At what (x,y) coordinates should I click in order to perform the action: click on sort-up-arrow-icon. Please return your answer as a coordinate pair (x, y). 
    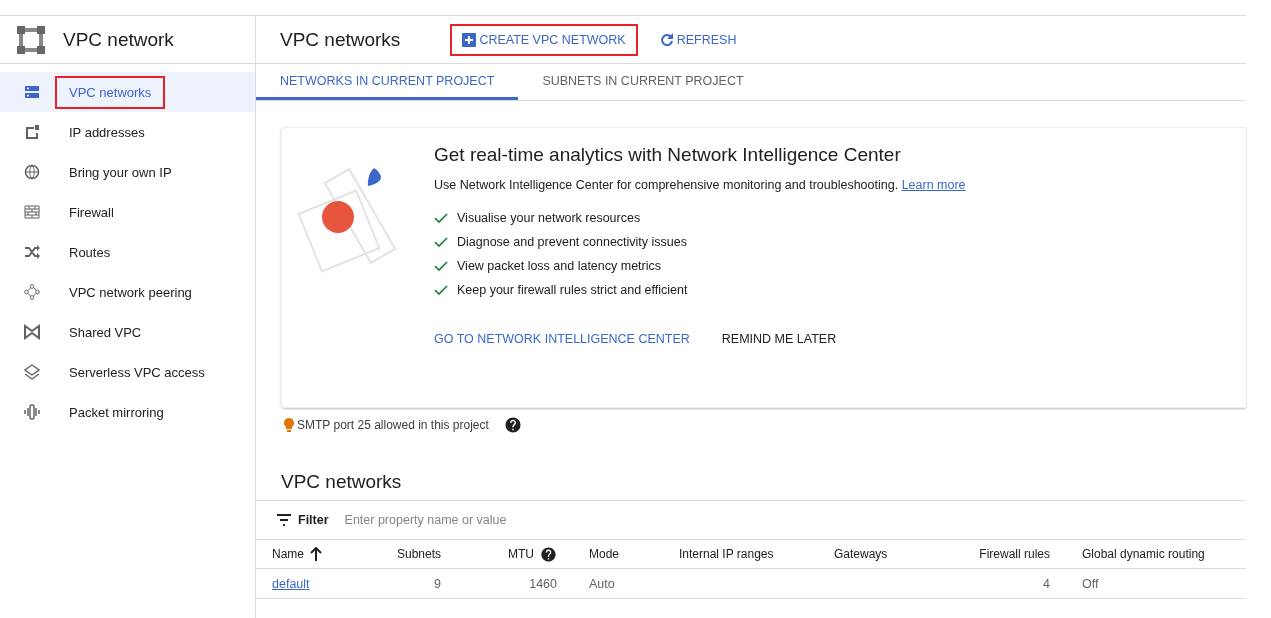
    Looking at the image, I should click on (316, 554).